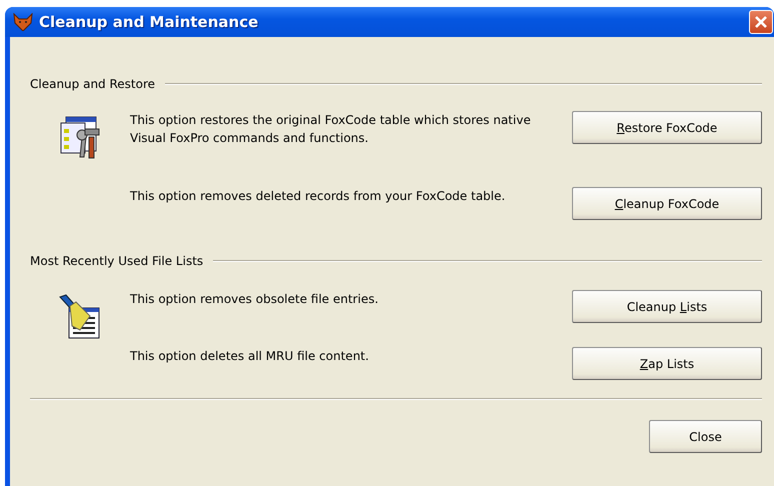  What do you see at coordinates (667, 306) in the screenshot?
I see `action-button: Cleanup Lists` at bounding box center [667, 306].